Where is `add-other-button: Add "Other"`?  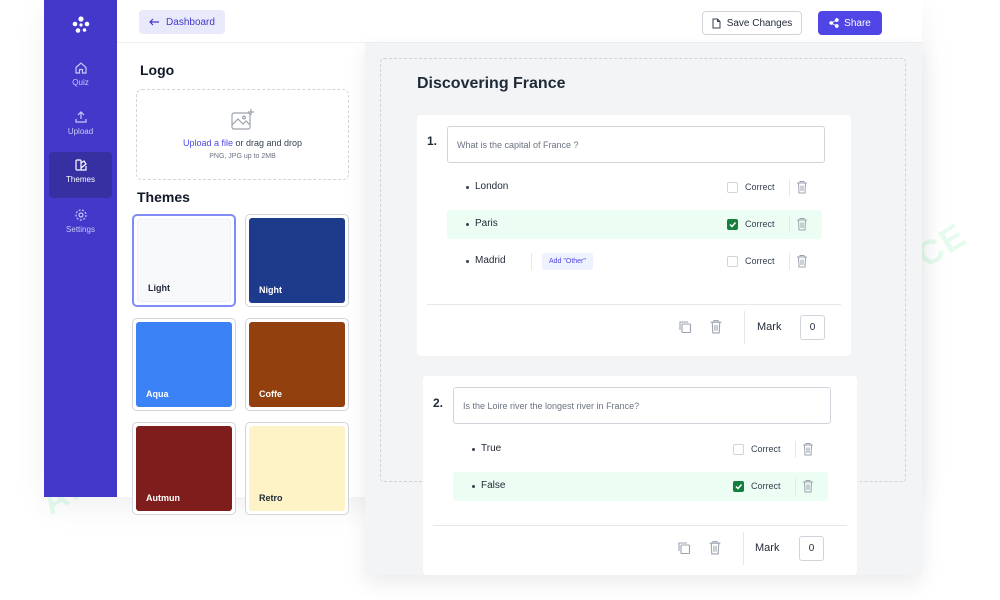 add-other-button: Add "Other" is located at coordinates (567, 261).